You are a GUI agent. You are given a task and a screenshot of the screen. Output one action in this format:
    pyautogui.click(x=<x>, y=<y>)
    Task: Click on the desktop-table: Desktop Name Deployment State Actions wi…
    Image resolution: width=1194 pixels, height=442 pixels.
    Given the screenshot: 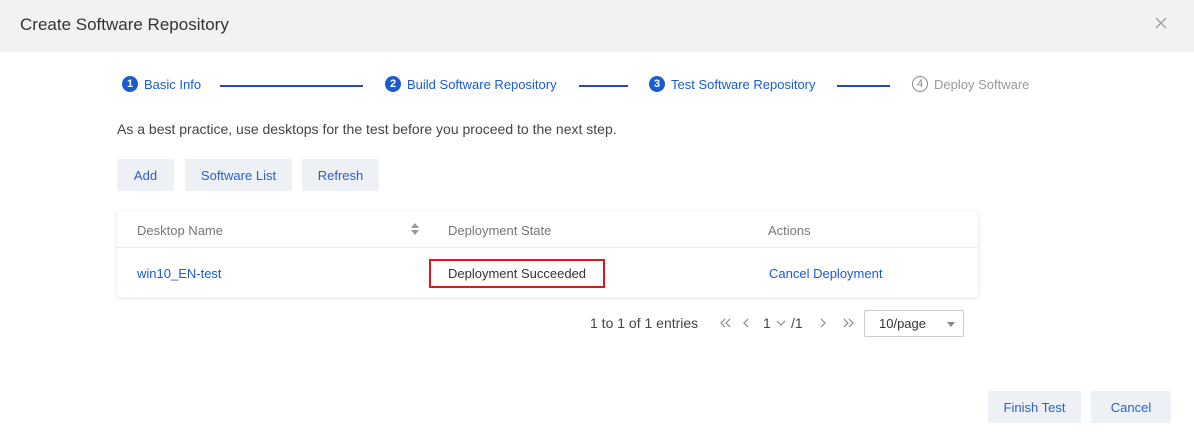 What is the action you would take?
    pyautogui.click(x=547, y=254)
    